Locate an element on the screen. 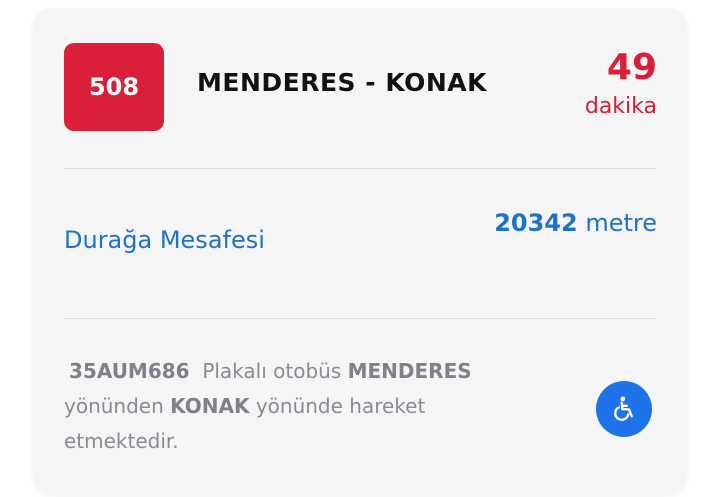  eta-unit: dakika is located at coordinates (620, 106).